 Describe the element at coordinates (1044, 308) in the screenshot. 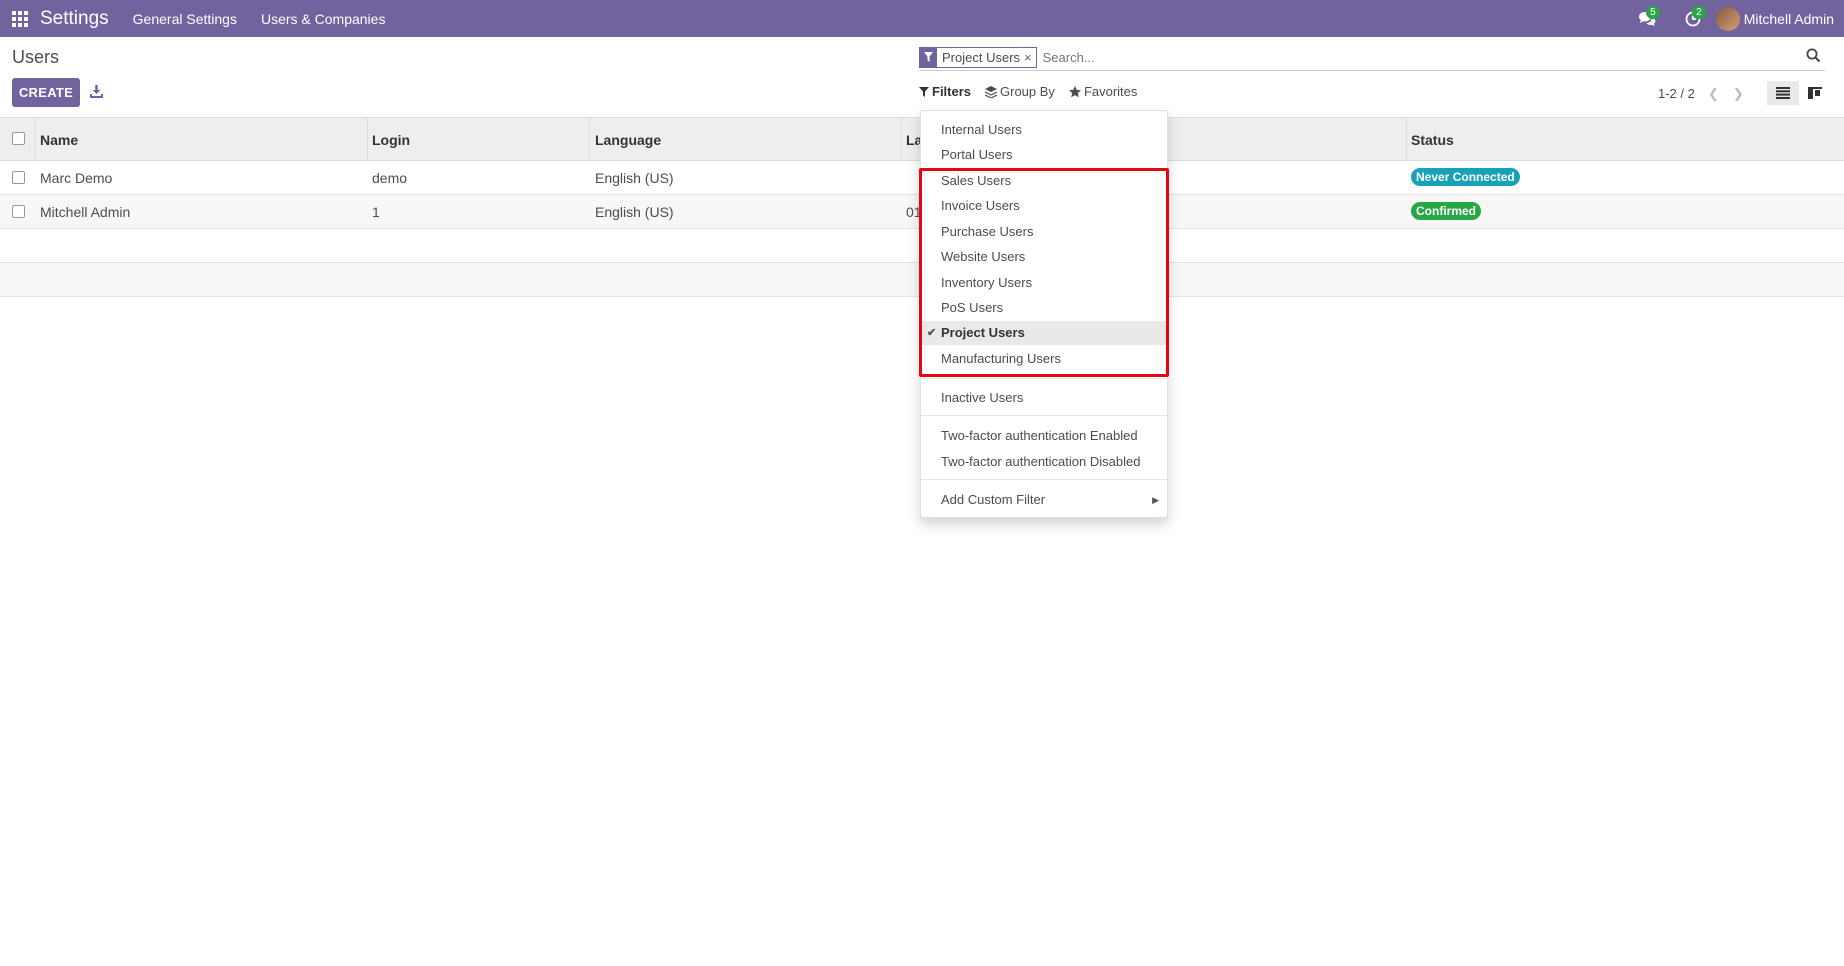

I see `filter-item-pos-users: PoS Users` at that location.